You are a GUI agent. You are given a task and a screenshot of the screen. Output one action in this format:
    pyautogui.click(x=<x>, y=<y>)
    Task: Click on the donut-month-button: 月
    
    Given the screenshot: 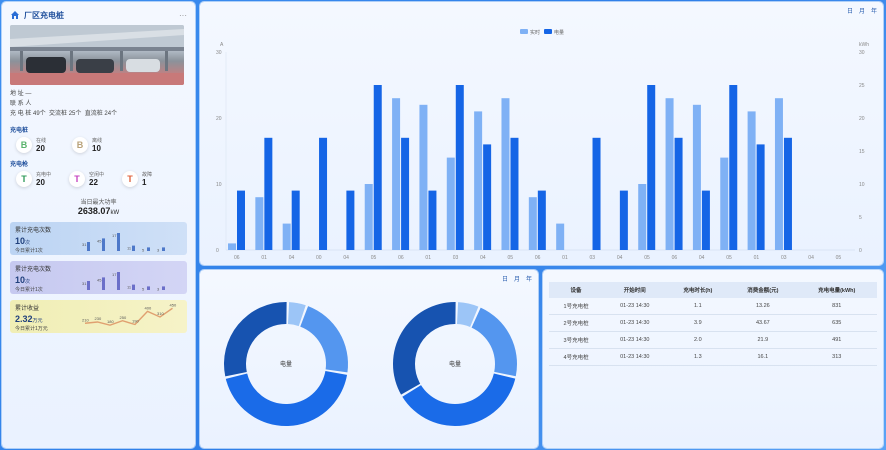 What is the action you would take?
    pyautogui.click(x=517, y=278)
    